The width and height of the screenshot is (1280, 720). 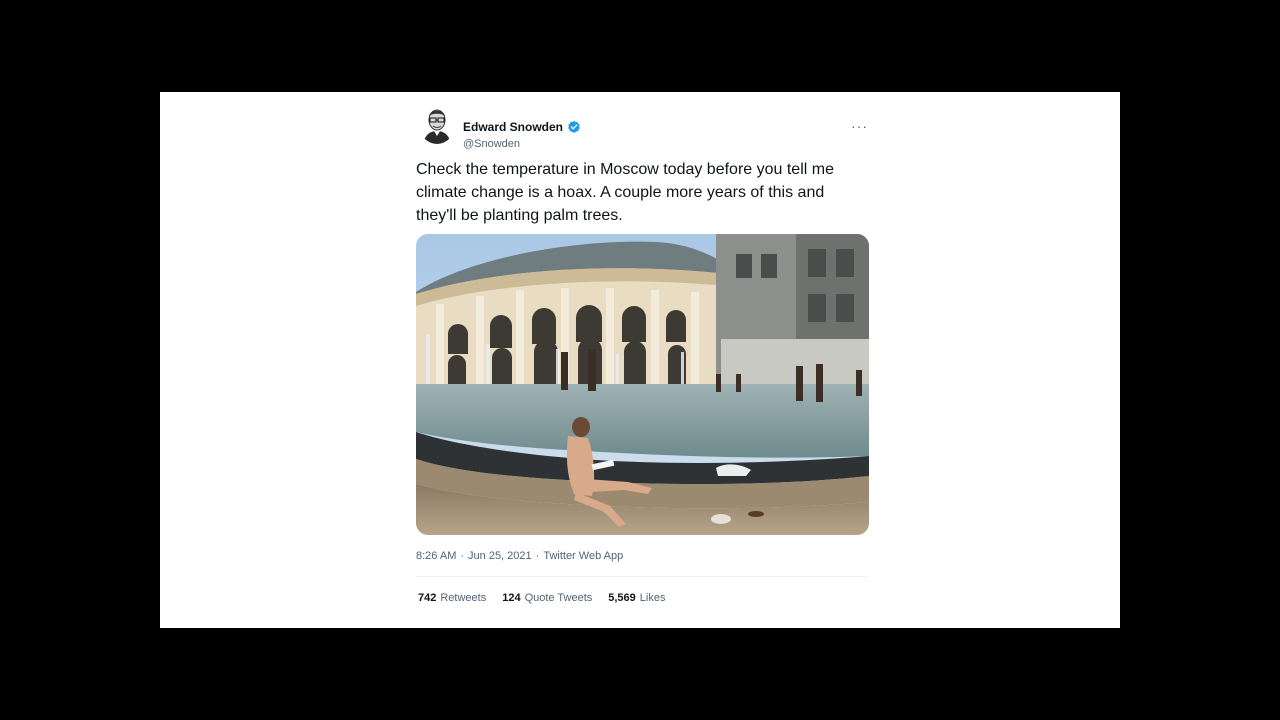 I want to click on retweets-stat: 742 Retweets, so click(x=452, y=598).